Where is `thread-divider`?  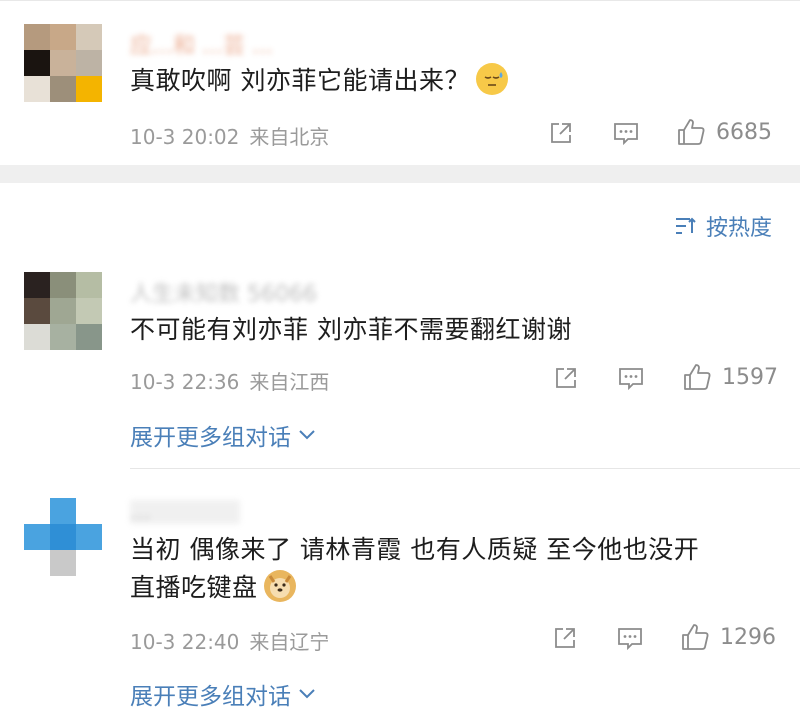
thread-divider is located at coordinates (465, 468).